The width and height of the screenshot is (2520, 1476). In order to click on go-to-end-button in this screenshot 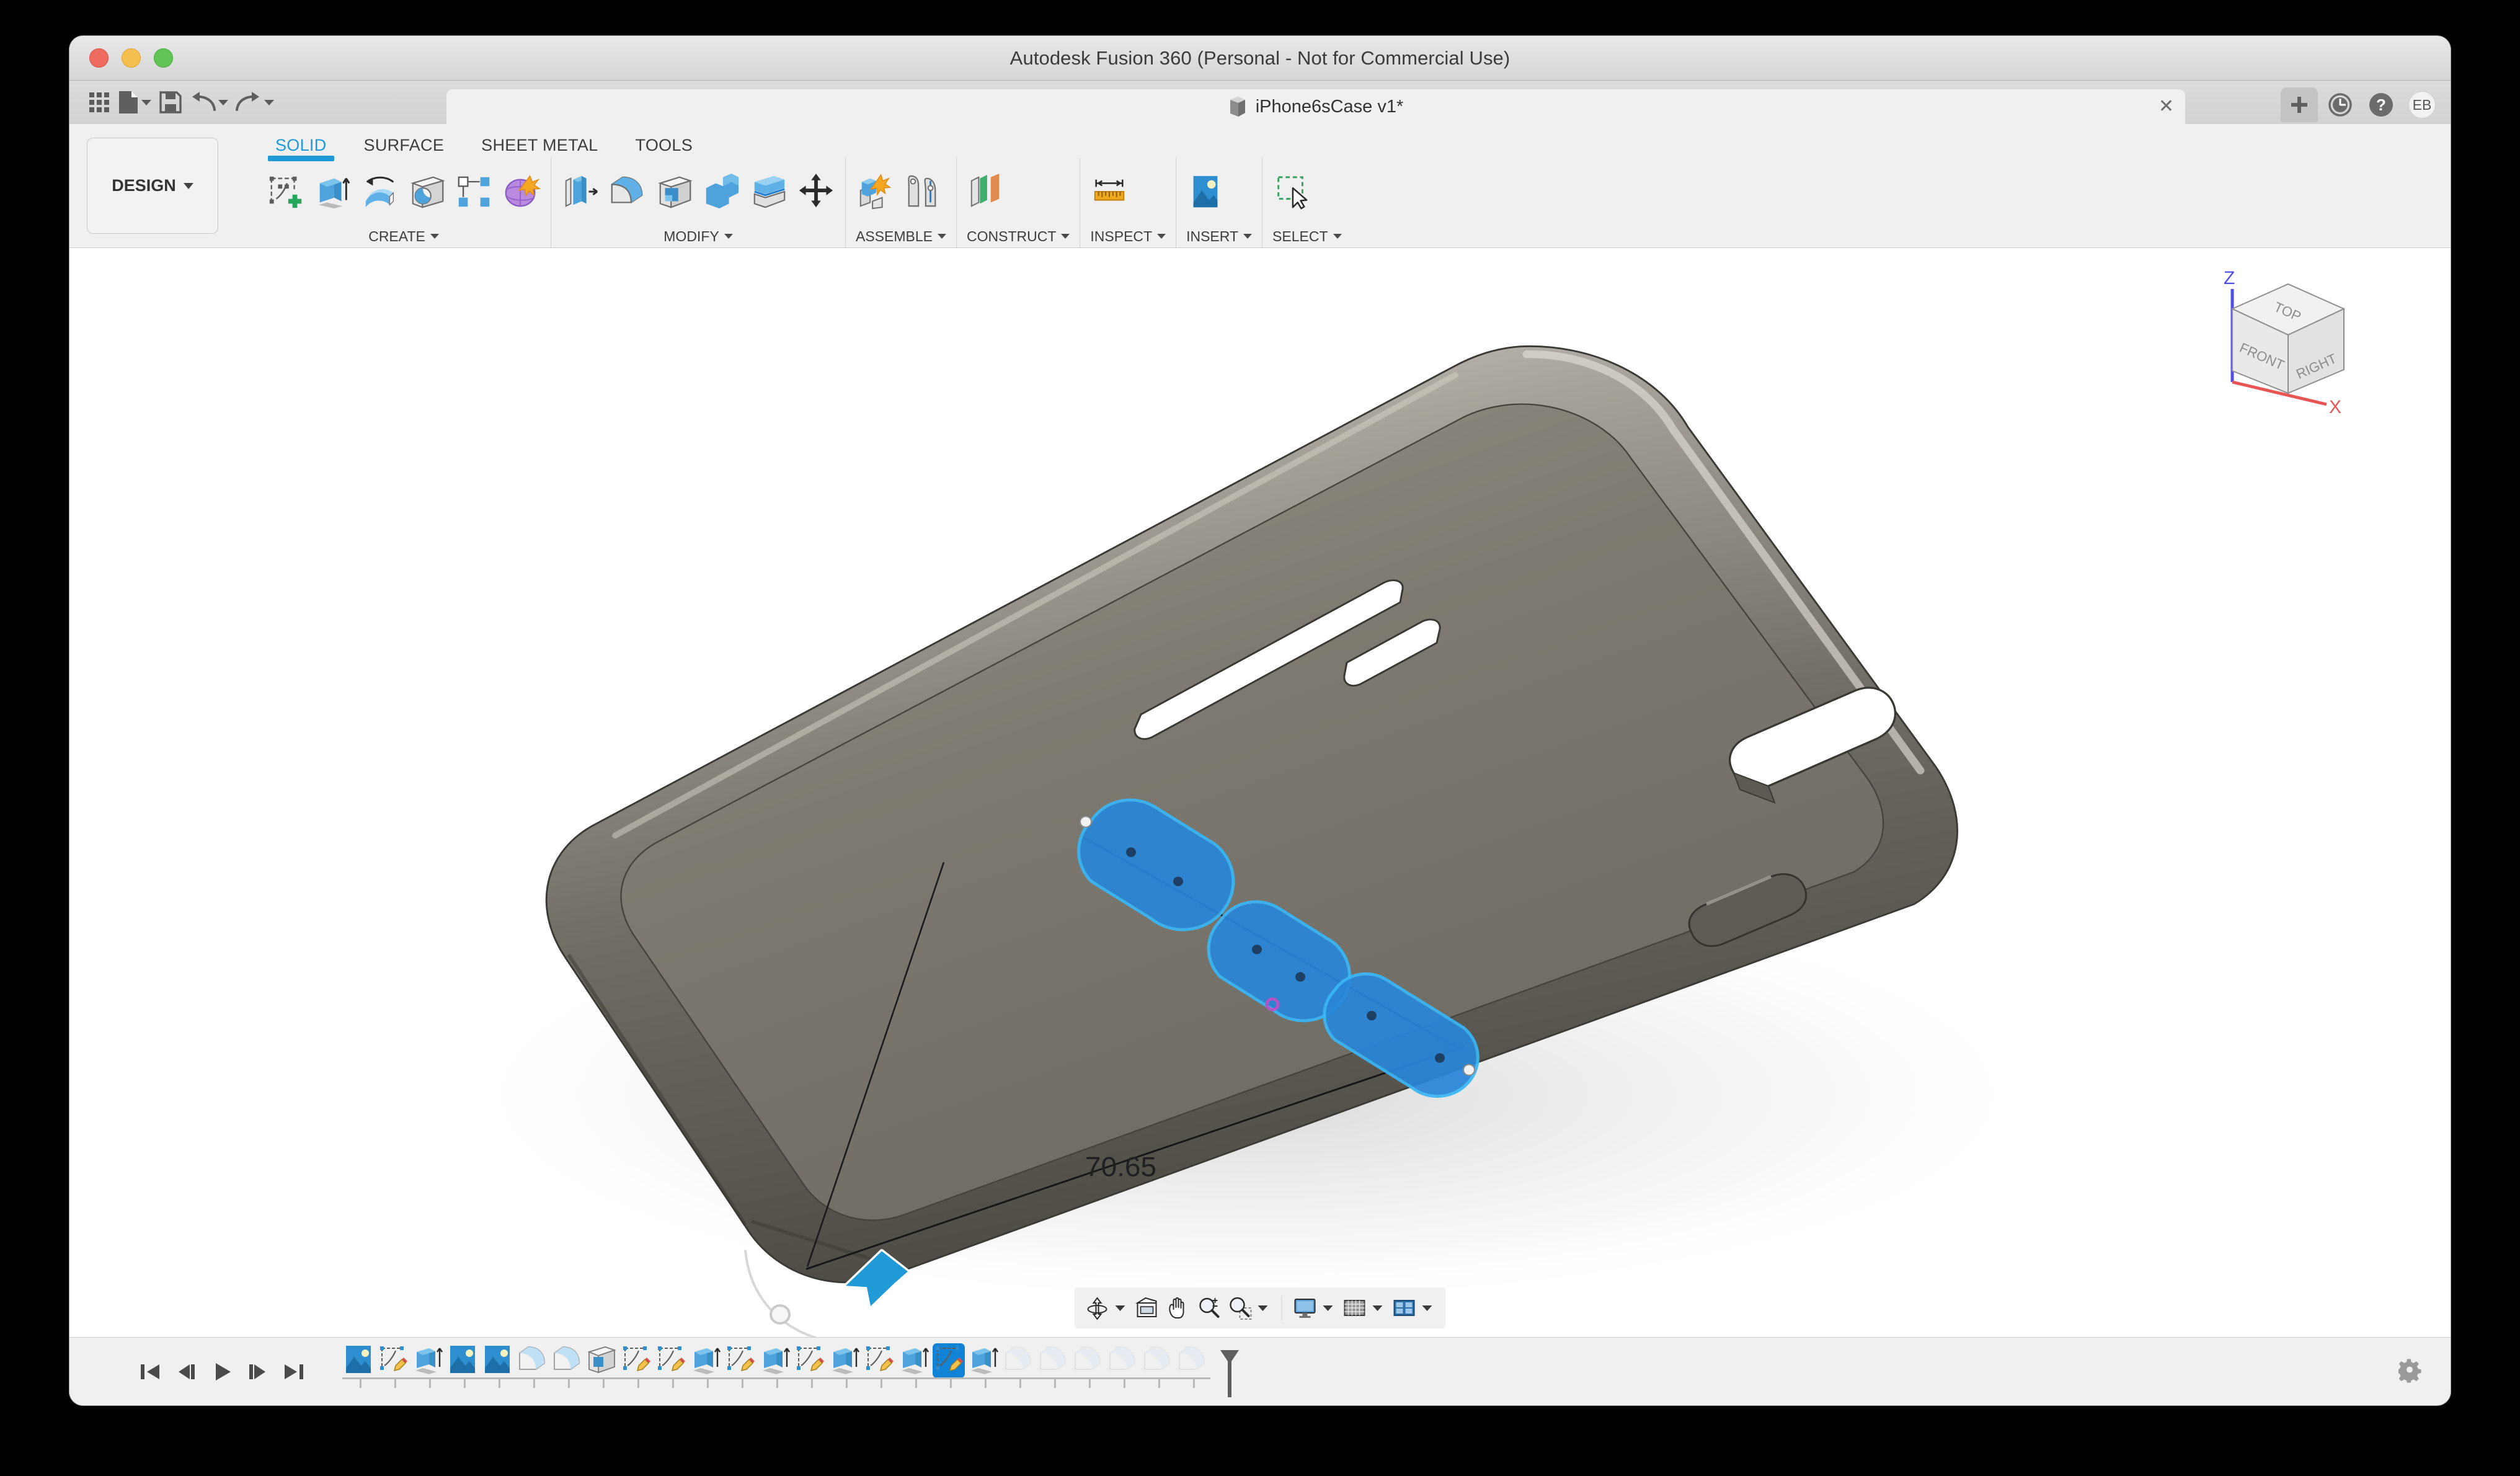, I will do `click(294, 1372)`.